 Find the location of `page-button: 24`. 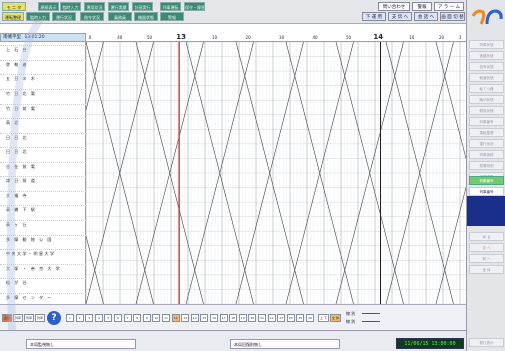

page-button: 24 is located at coordinates (290, 318).